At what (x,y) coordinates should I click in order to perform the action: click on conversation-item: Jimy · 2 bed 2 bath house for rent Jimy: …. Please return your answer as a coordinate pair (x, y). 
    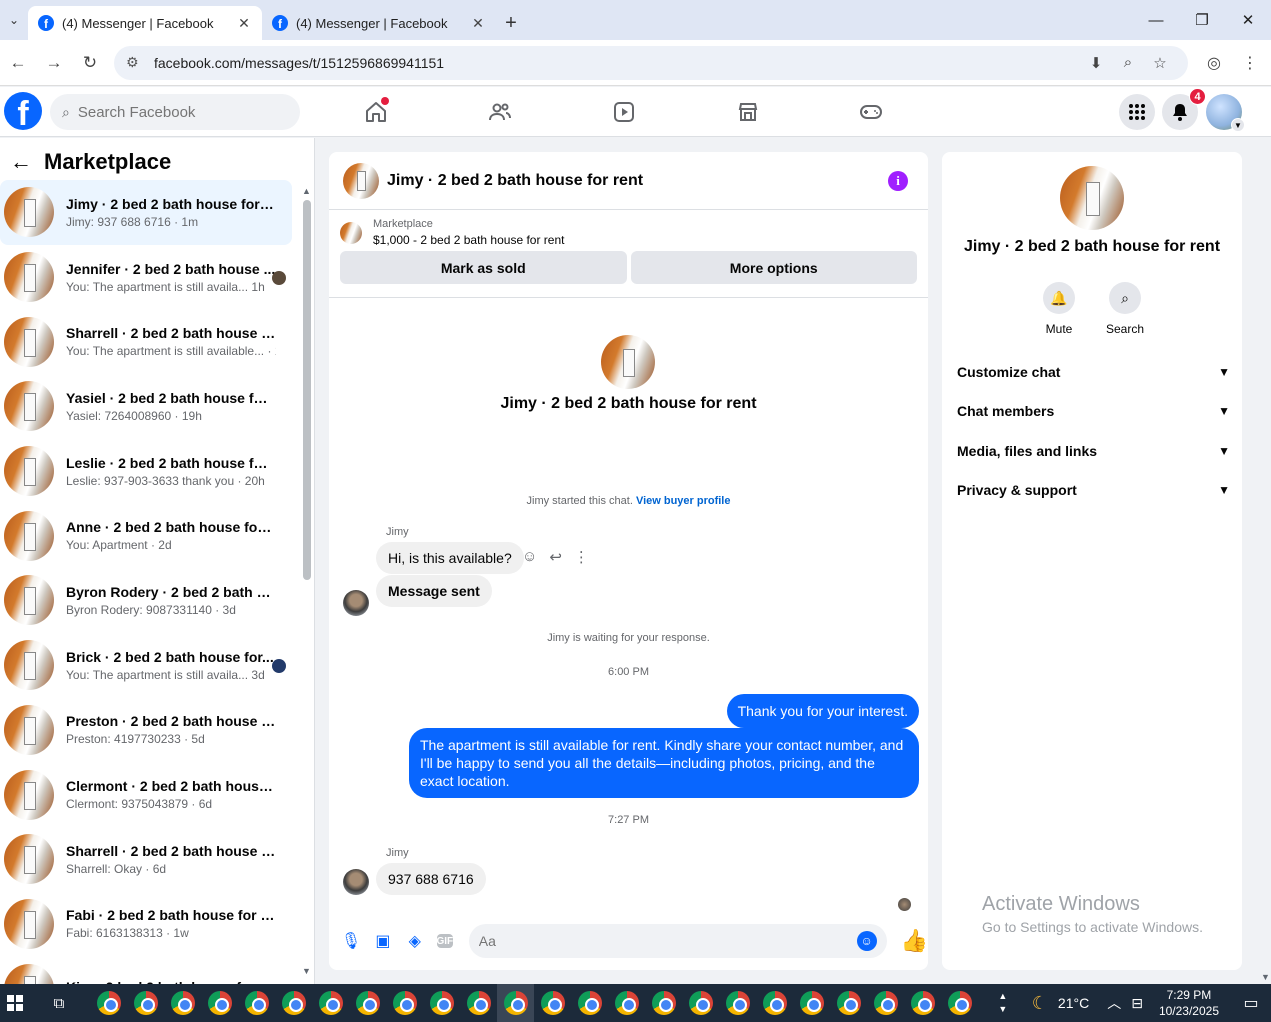
    Looking at the image, I should click on (146, 212).